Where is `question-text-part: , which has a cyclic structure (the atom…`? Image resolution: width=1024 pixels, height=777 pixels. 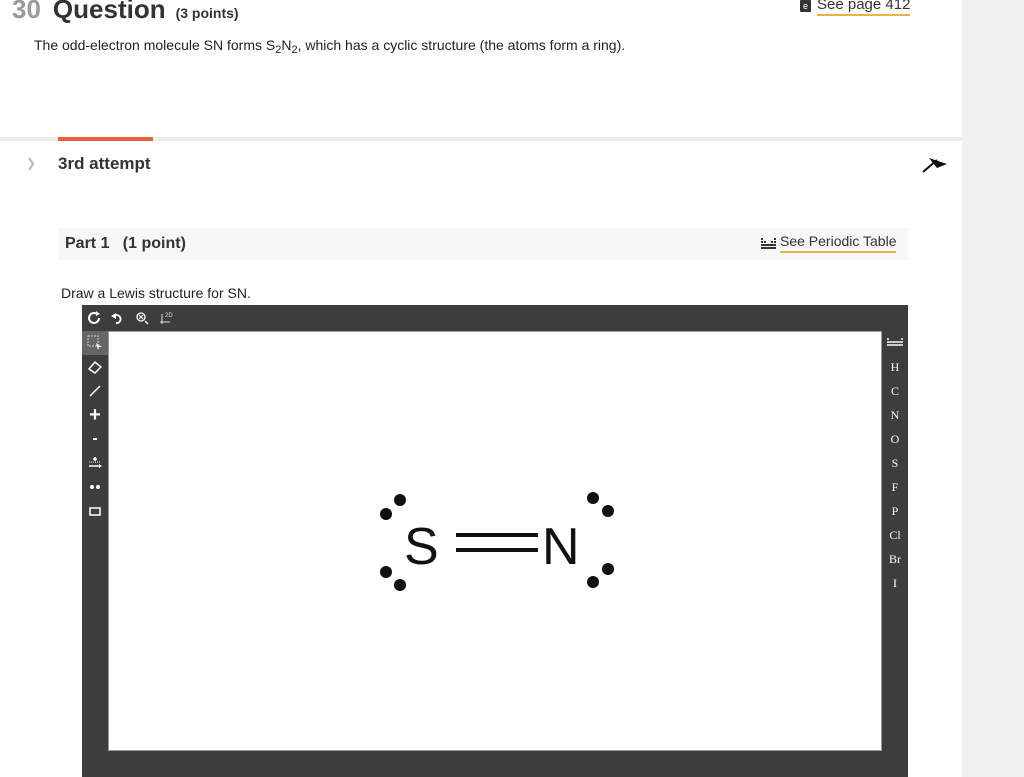 question-text-part: , which has a cyclic structure (the atom… is located at coordinates (461, 45).